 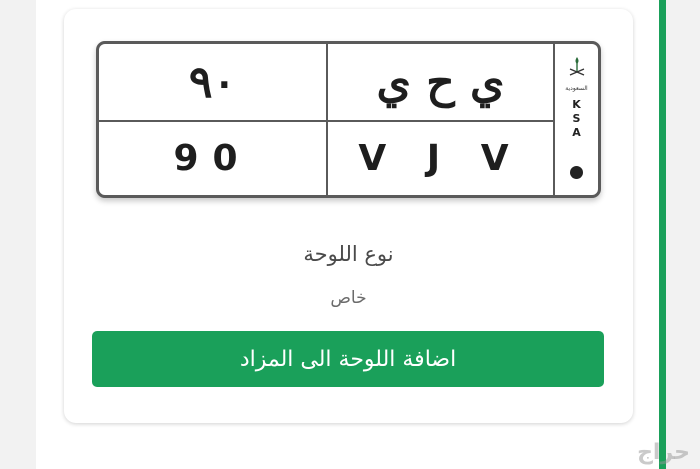 I want to click on country-letter-k: K, so click(x=576, y=104).